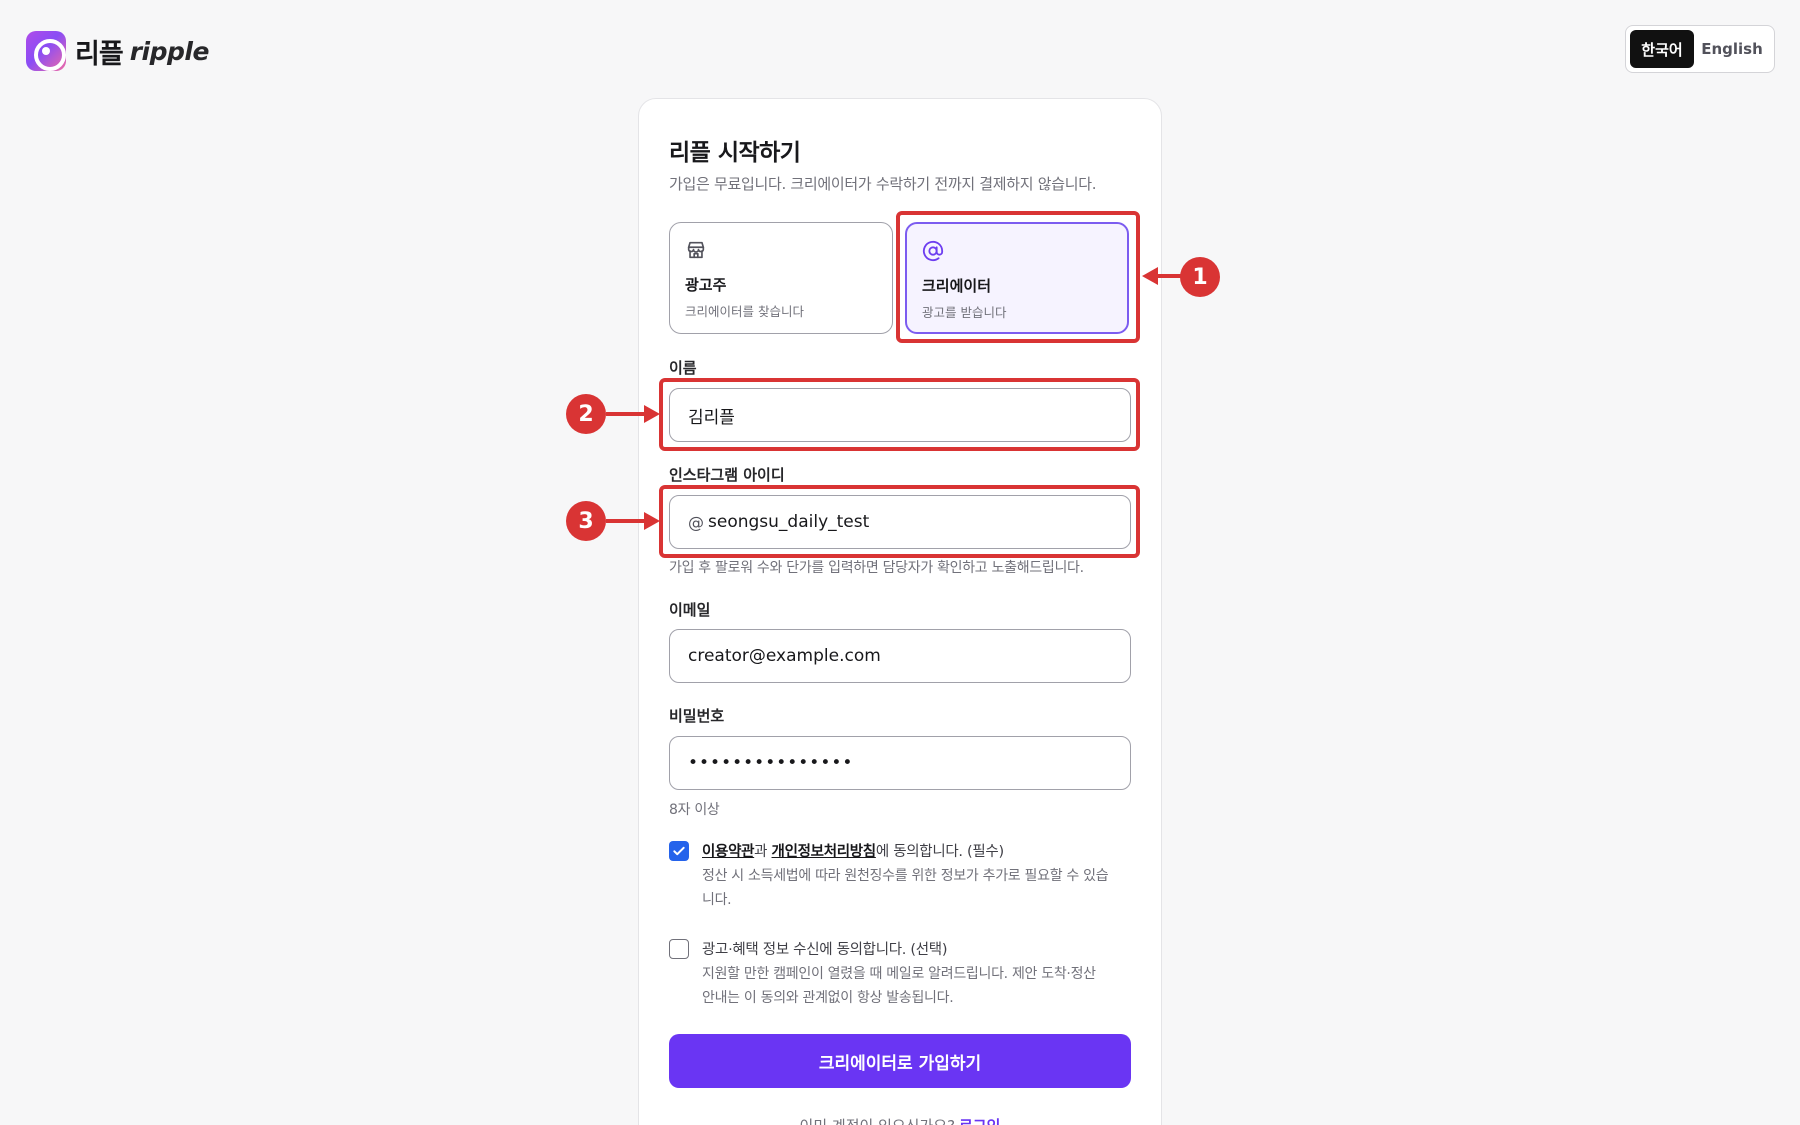  Describe the element at coordinates (825, 950) in the screenshot. I see `marketing-label: 광고·혜택 정보 수신에 동의합니다. (선택)` at that location.